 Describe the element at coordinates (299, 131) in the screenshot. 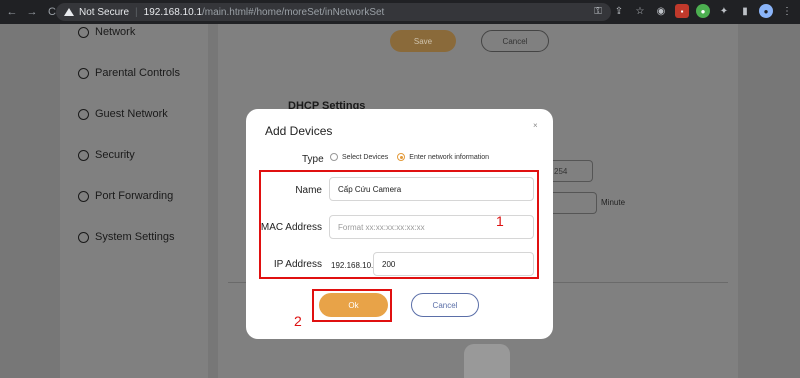

I see `dialog-title: Add Devices` at that location.